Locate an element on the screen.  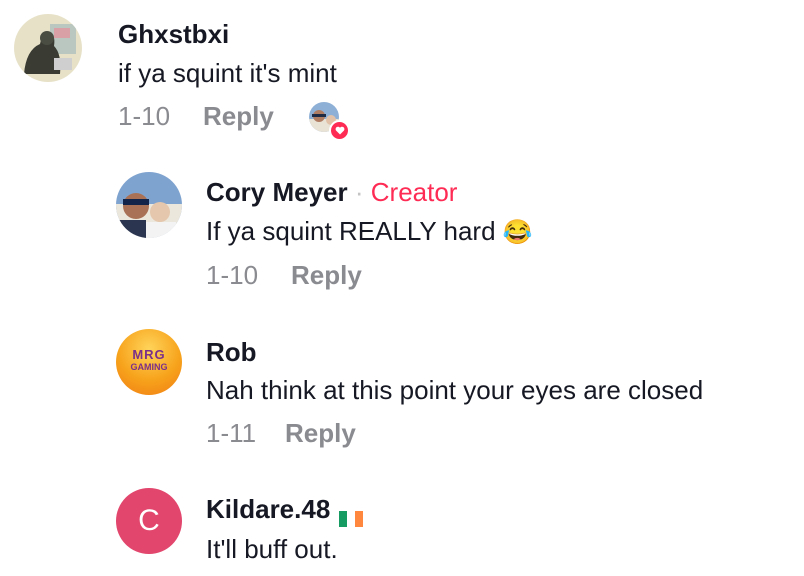
comment-author-line: Kildare.48 is located at coordinates (284, 511).